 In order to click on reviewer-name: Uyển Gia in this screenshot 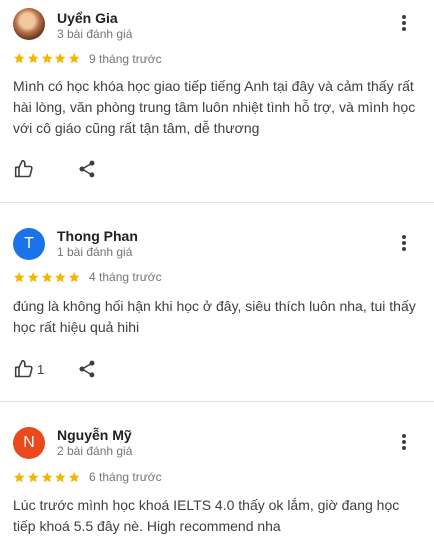, I will do `click(87, 18)`.